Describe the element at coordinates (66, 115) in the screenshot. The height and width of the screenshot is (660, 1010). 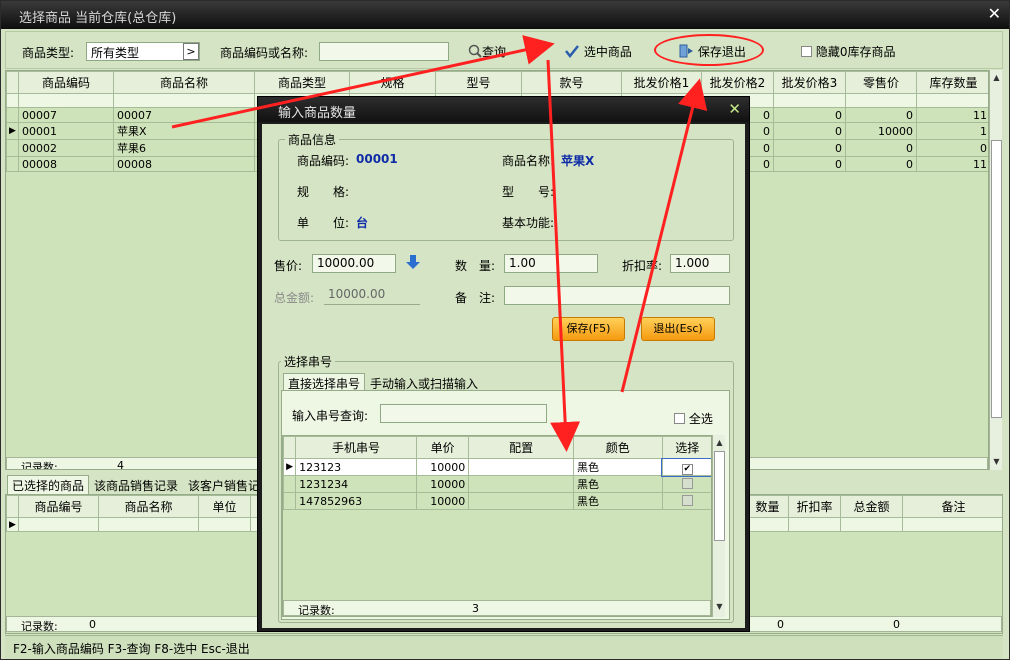
I see `cell-code: 00007` at that location.